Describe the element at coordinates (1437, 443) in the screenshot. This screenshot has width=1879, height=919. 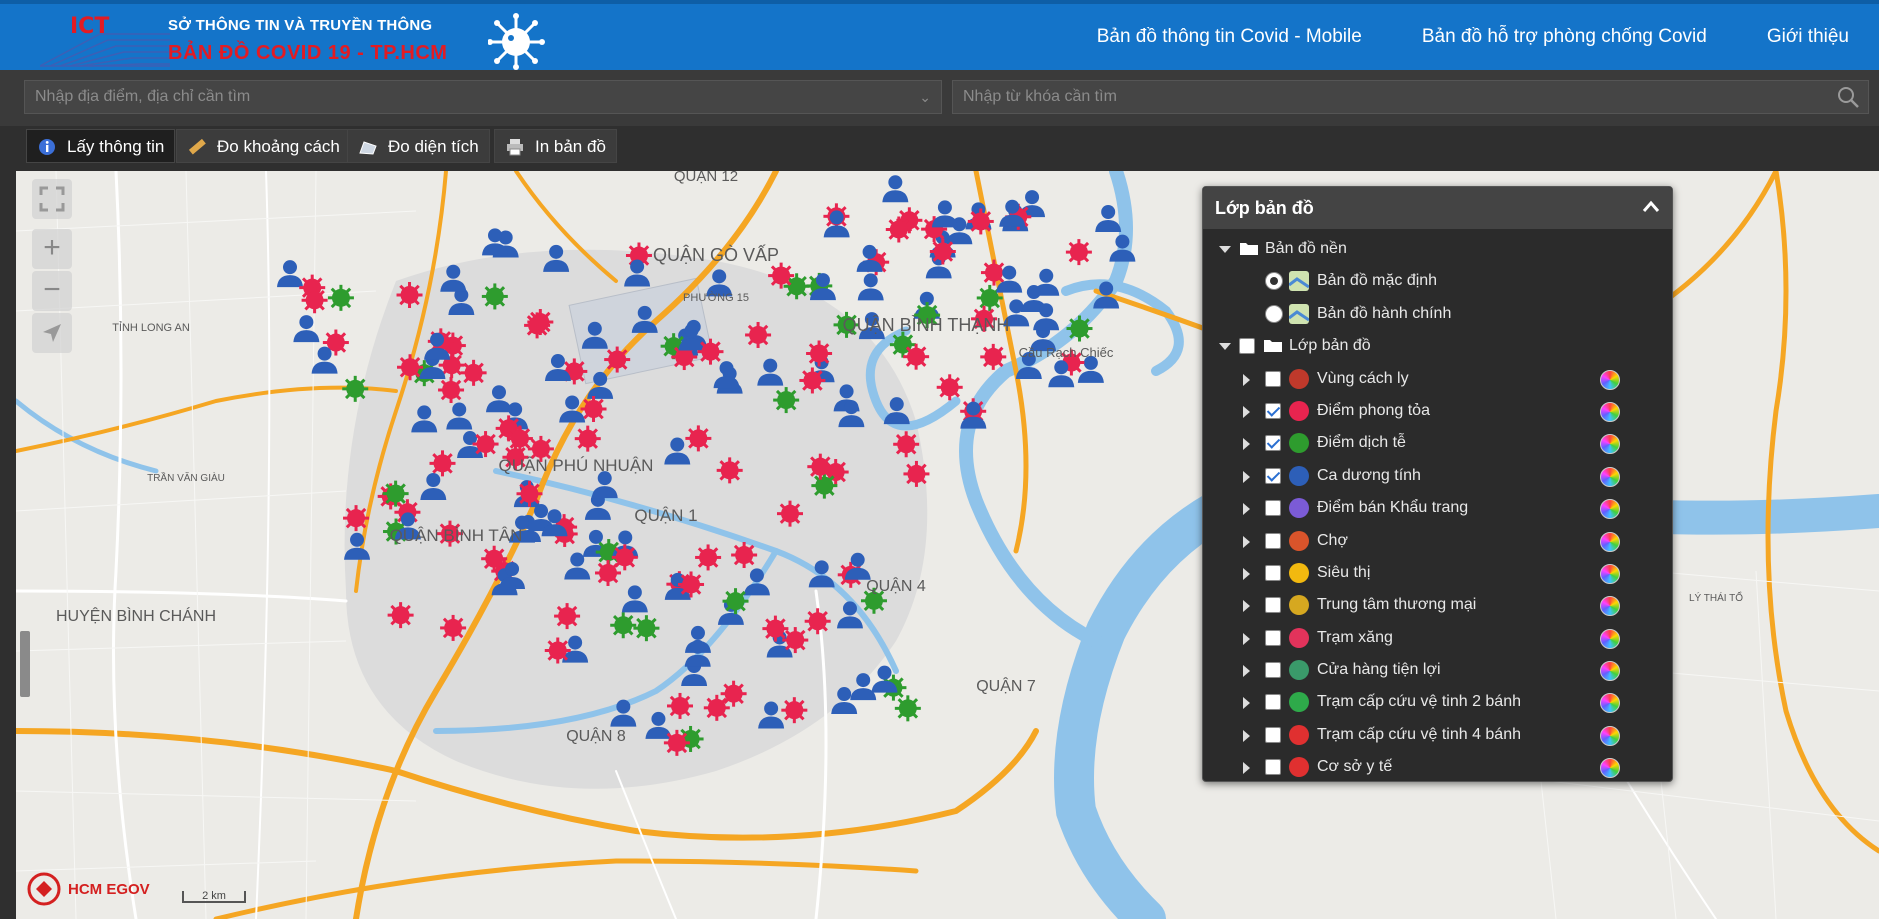
I see `layer-row: Điểm dịch tễ` at that location.